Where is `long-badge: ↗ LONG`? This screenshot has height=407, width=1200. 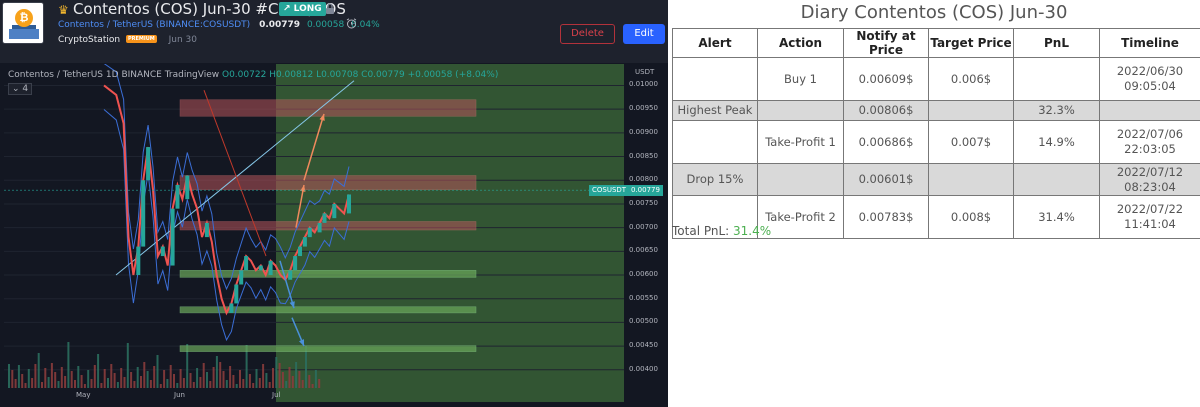 long-badge: ↗ LONG is located at coordinates (302, 9).